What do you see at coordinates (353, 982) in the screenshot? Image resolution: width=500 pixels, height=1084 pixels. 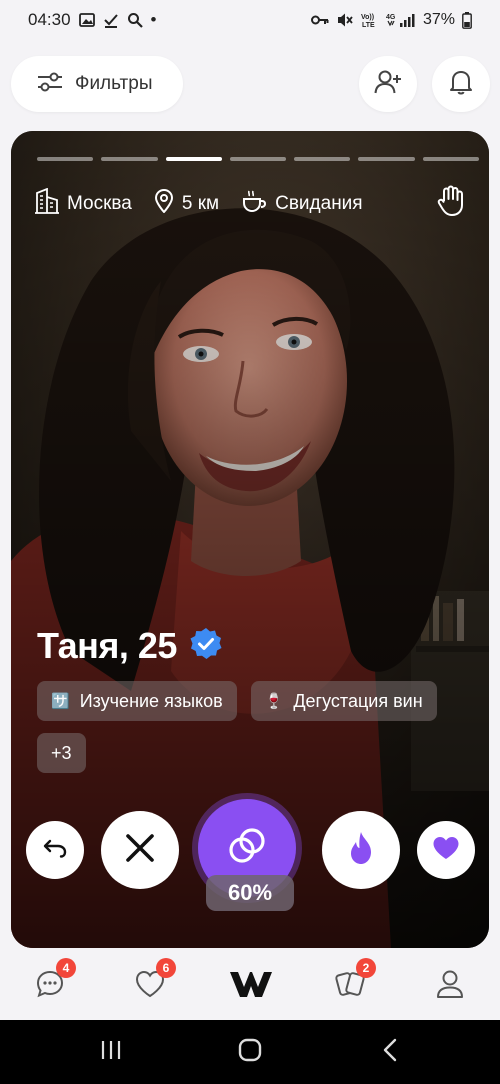 I see `tab-pairs: 2` at bounding box center [353, 982].